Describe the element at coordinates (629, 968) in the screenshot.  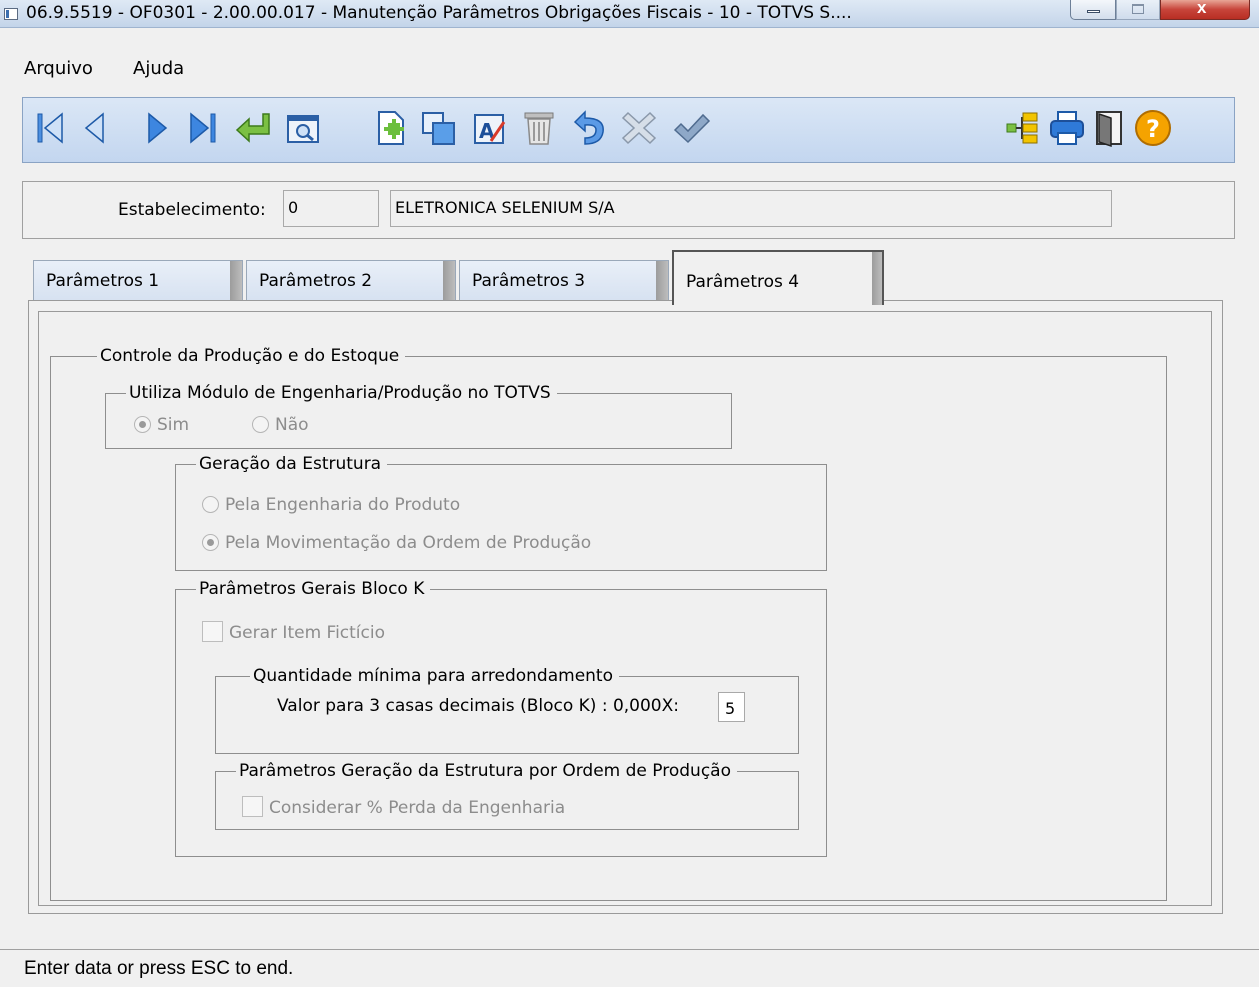
I see `status-bar: Enter data or press ESC to end.` at that location.